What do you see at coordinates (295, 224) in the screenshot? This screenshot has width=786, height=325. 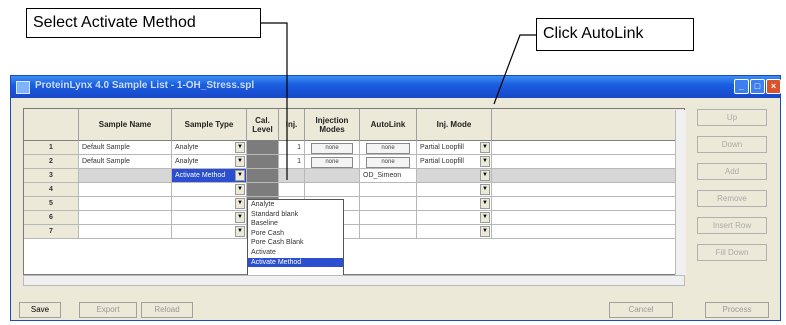 I see `dropdown-option: Baseline` at bounding box center [295, 224].